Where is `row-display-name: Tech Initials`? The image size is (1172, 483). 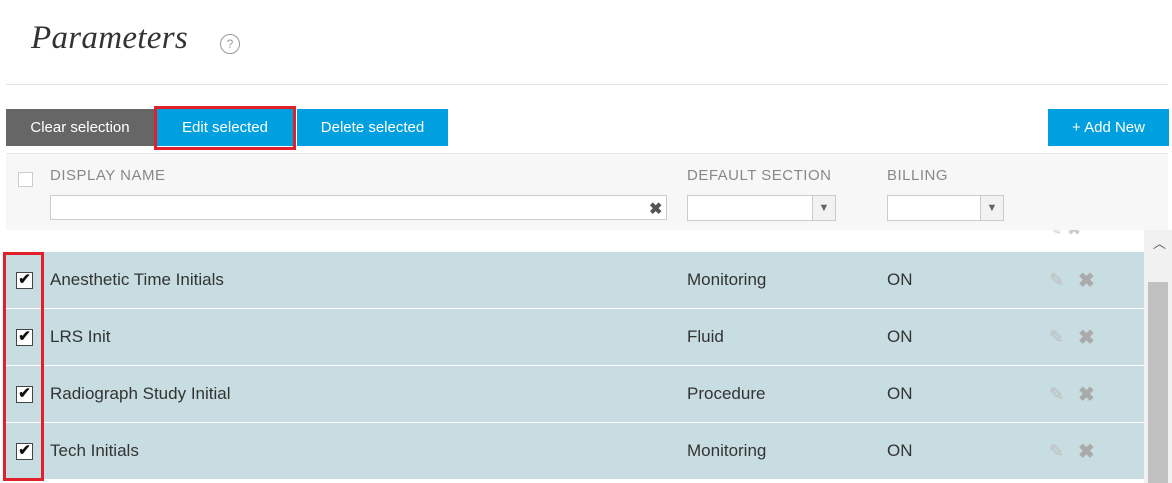 row-display-name: Tech Initials is located at coordinates (94, 450).